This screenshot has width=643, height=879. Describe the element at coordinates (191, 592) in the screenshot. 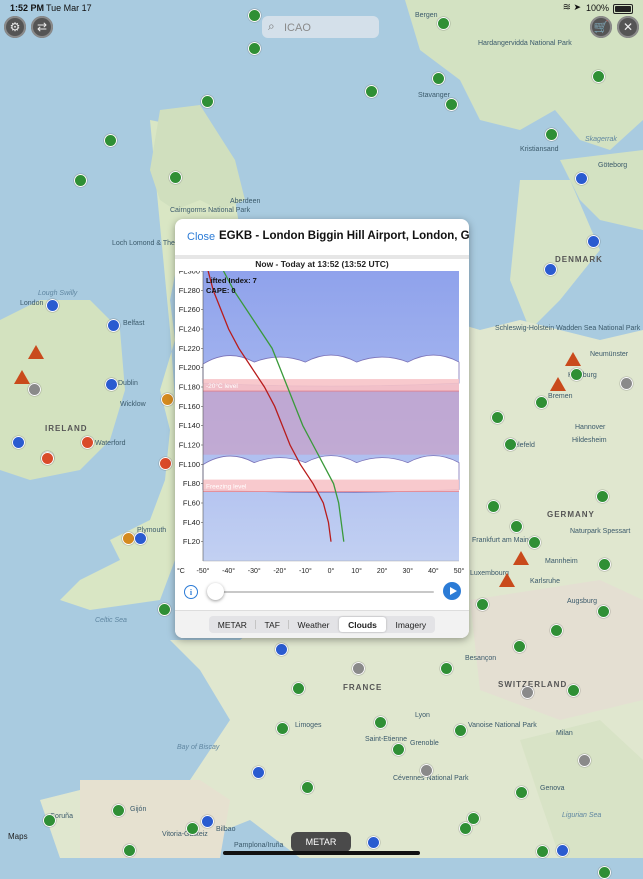

I see `info-icon: i` at that location.